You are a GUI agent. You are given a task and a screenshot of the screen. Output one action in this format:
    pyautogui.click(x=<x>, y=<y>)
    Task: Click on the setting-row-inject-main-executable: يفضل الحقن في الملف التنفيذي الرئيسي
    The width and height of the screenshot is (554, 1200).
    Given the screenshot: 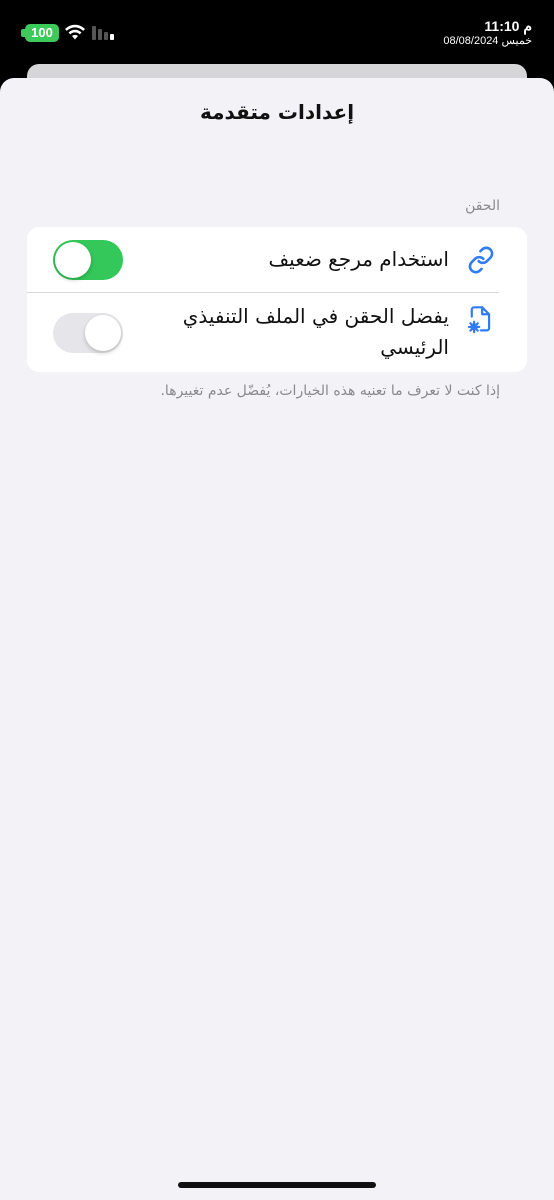 What is the action you would take?
    pyautogui.click(x=277, y=332)
    